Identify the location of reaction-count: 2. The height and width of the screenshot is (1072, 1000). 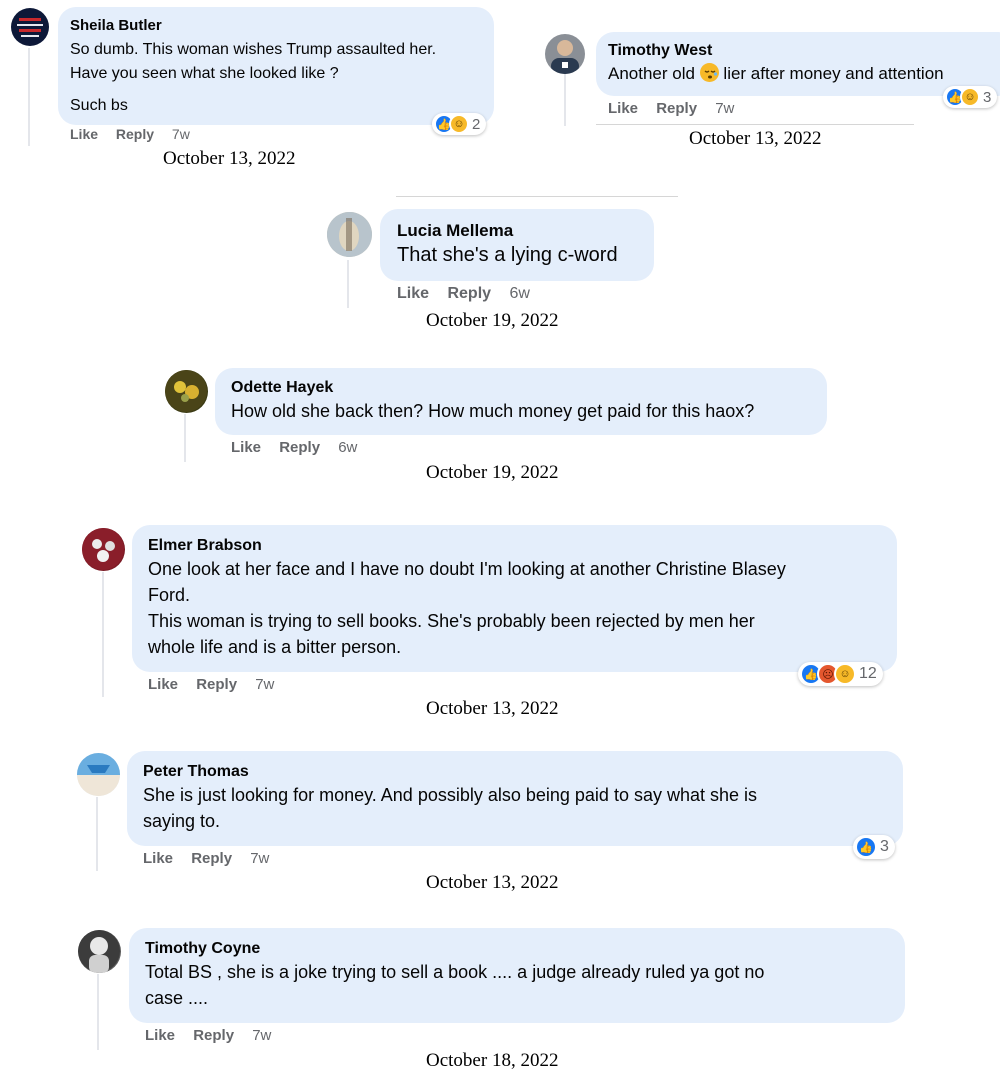
(476, 124).